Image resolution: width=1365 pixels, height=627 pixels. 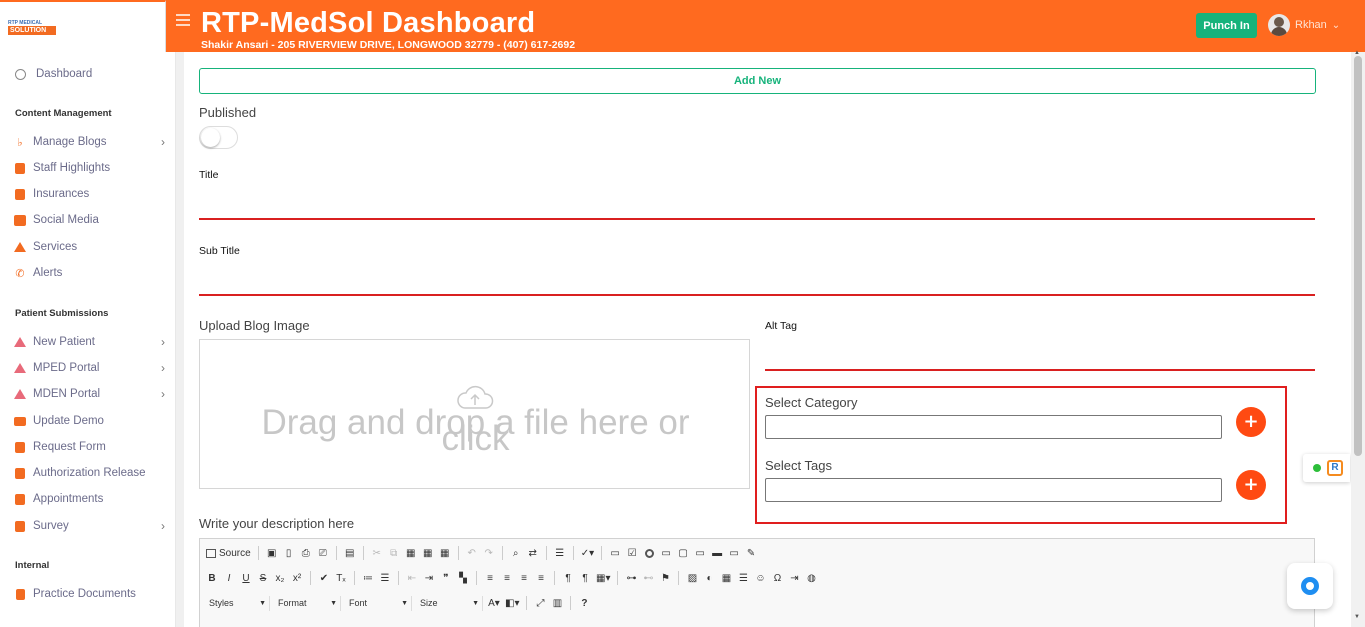 What do you see at coordinates (445, 553) in the screenshot?
I see `paste-word-icon: ▦` at bounding box center [445, 553].